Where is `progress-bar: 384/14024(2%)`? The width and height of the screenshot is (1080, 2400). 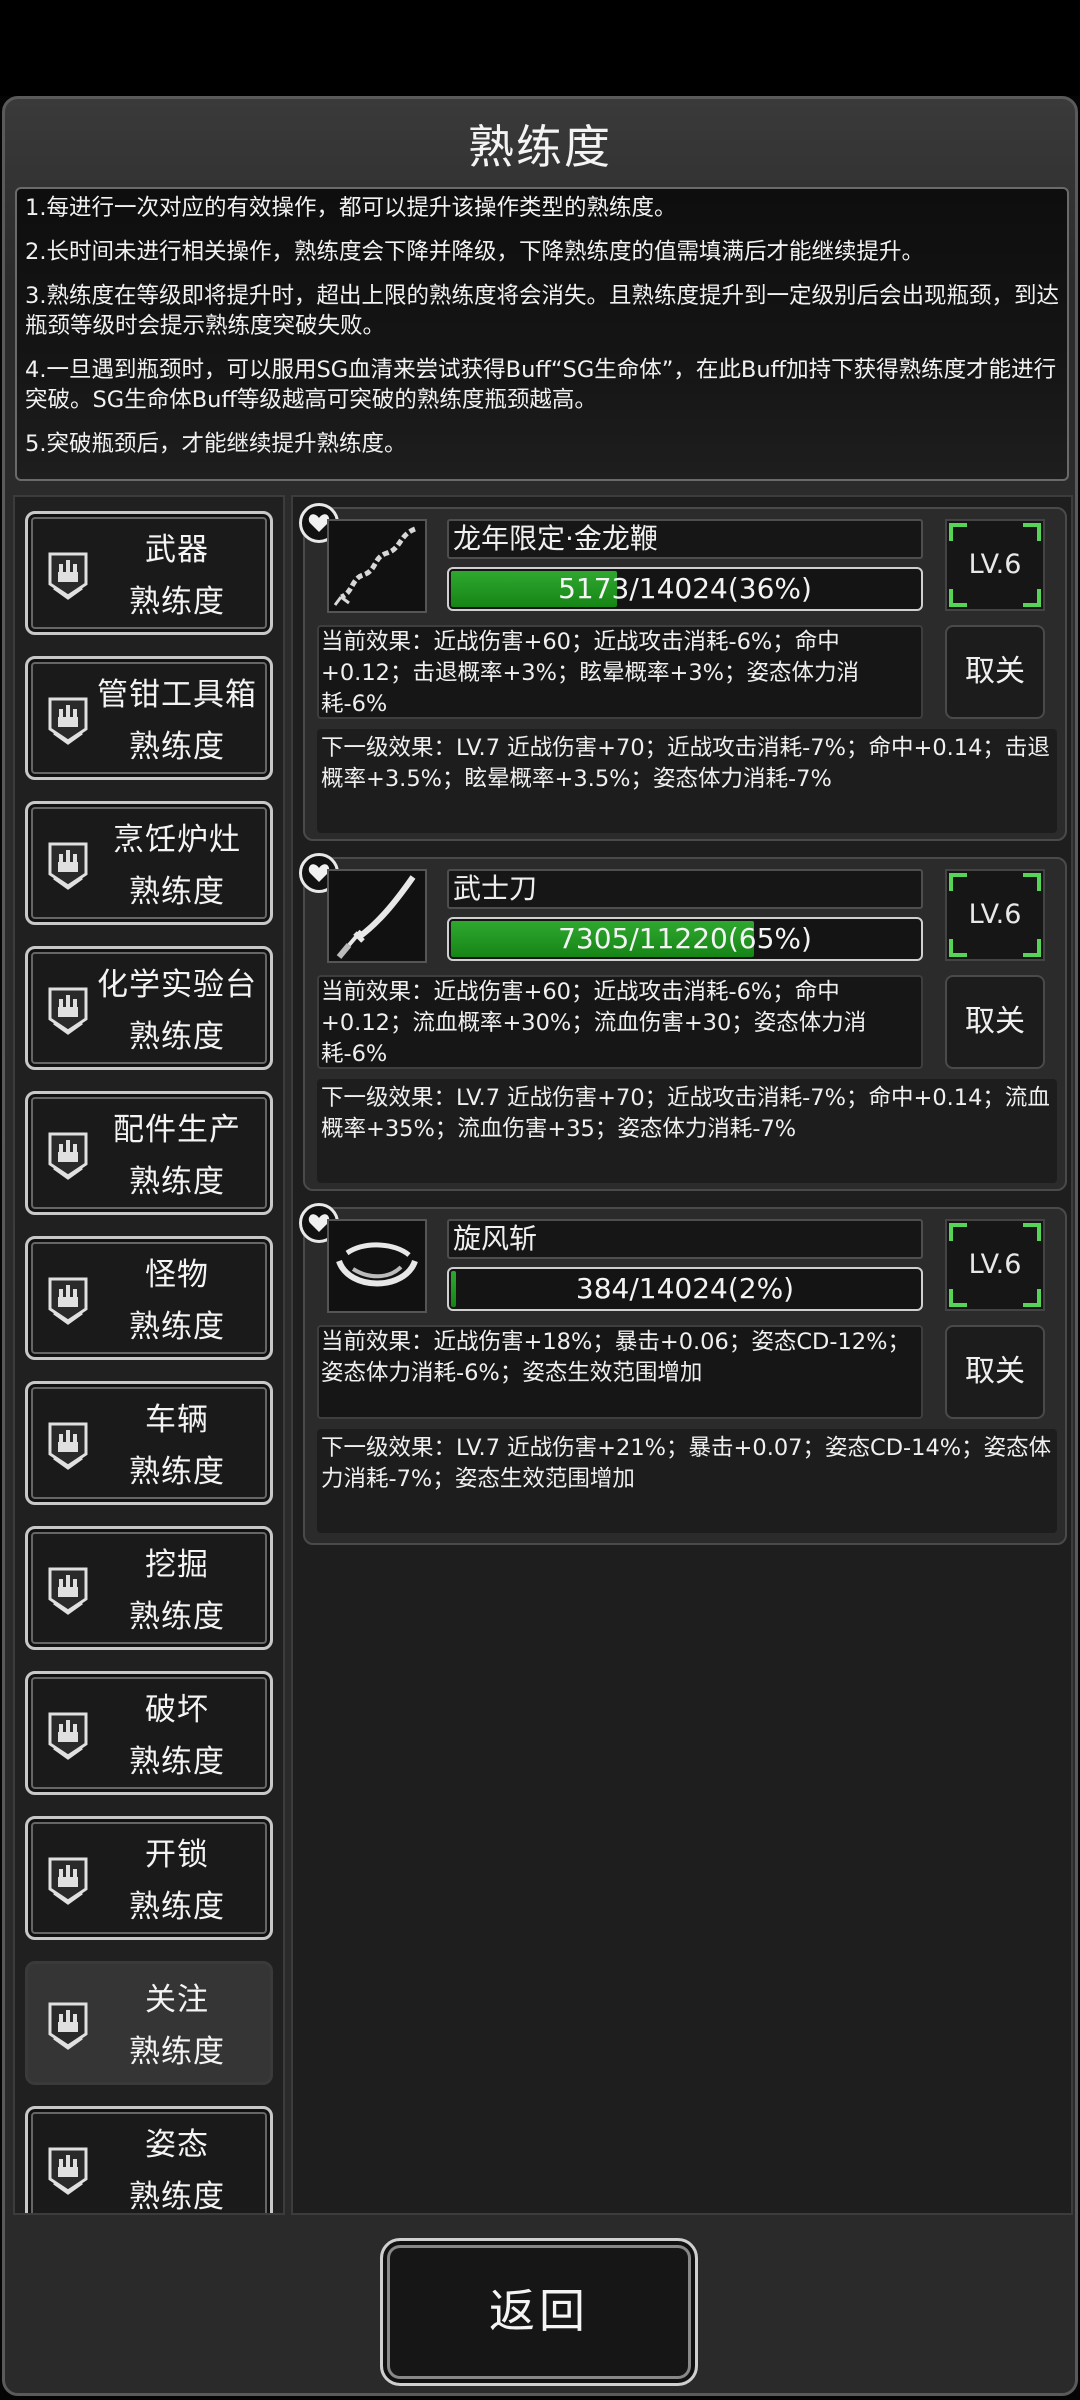 progress-bar: 384/14024(2%) is located at coordinates (685, 1289).